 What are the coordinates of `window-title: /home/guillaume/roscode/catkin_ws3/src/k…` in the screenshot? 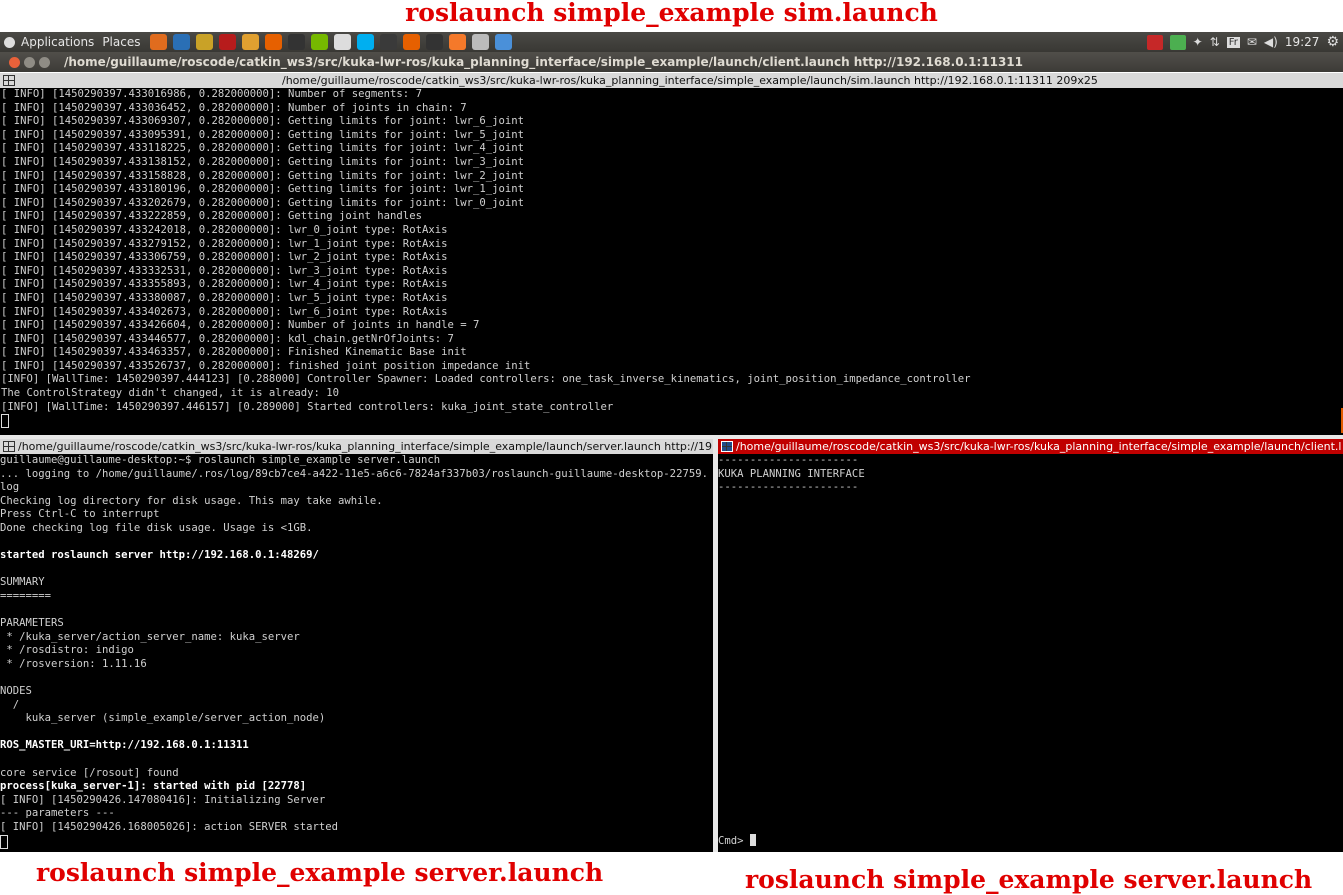 It's located at (543, 62).